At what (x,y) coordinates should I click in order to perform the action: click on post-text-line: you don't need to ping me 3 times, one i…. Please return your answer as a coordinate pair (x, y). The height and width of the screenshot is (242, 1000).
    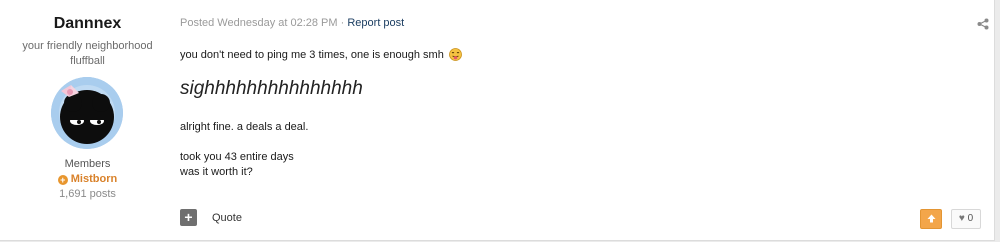
    Looking at the image, I should click on (321, 54).